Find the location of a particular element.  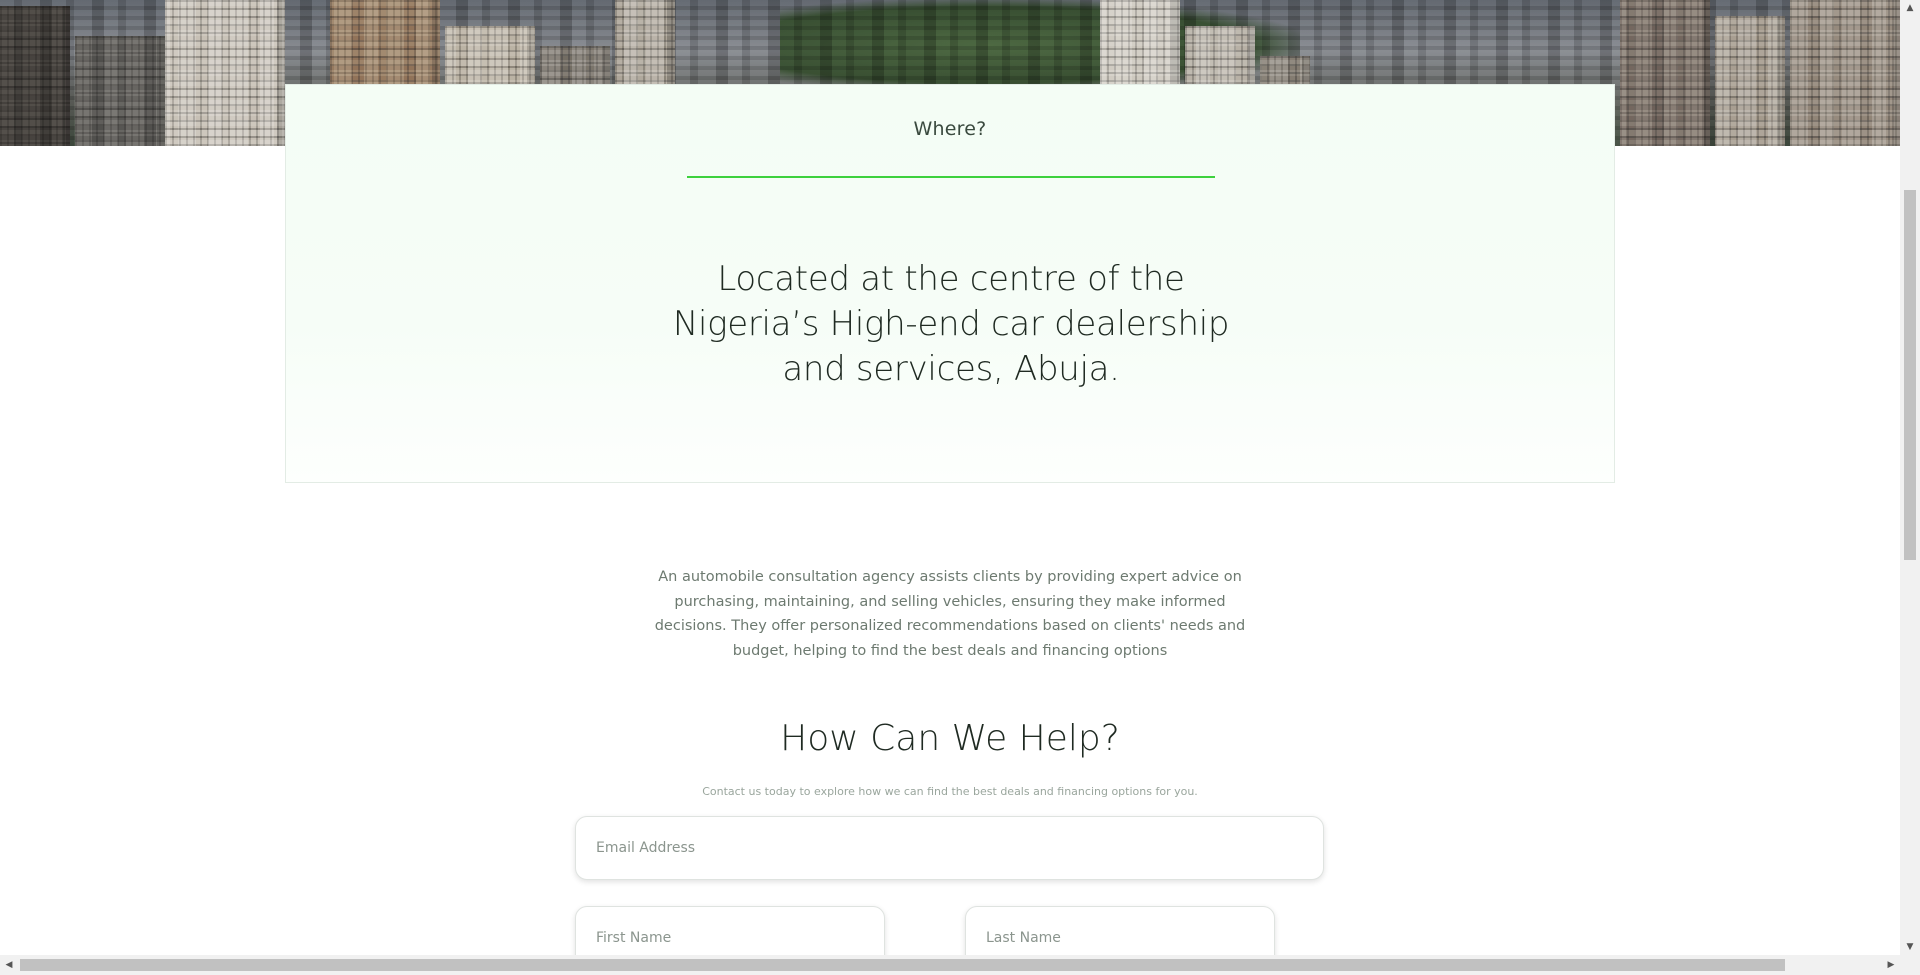

headline-line: Located at the centre of the is located at coordinates (951, 279).